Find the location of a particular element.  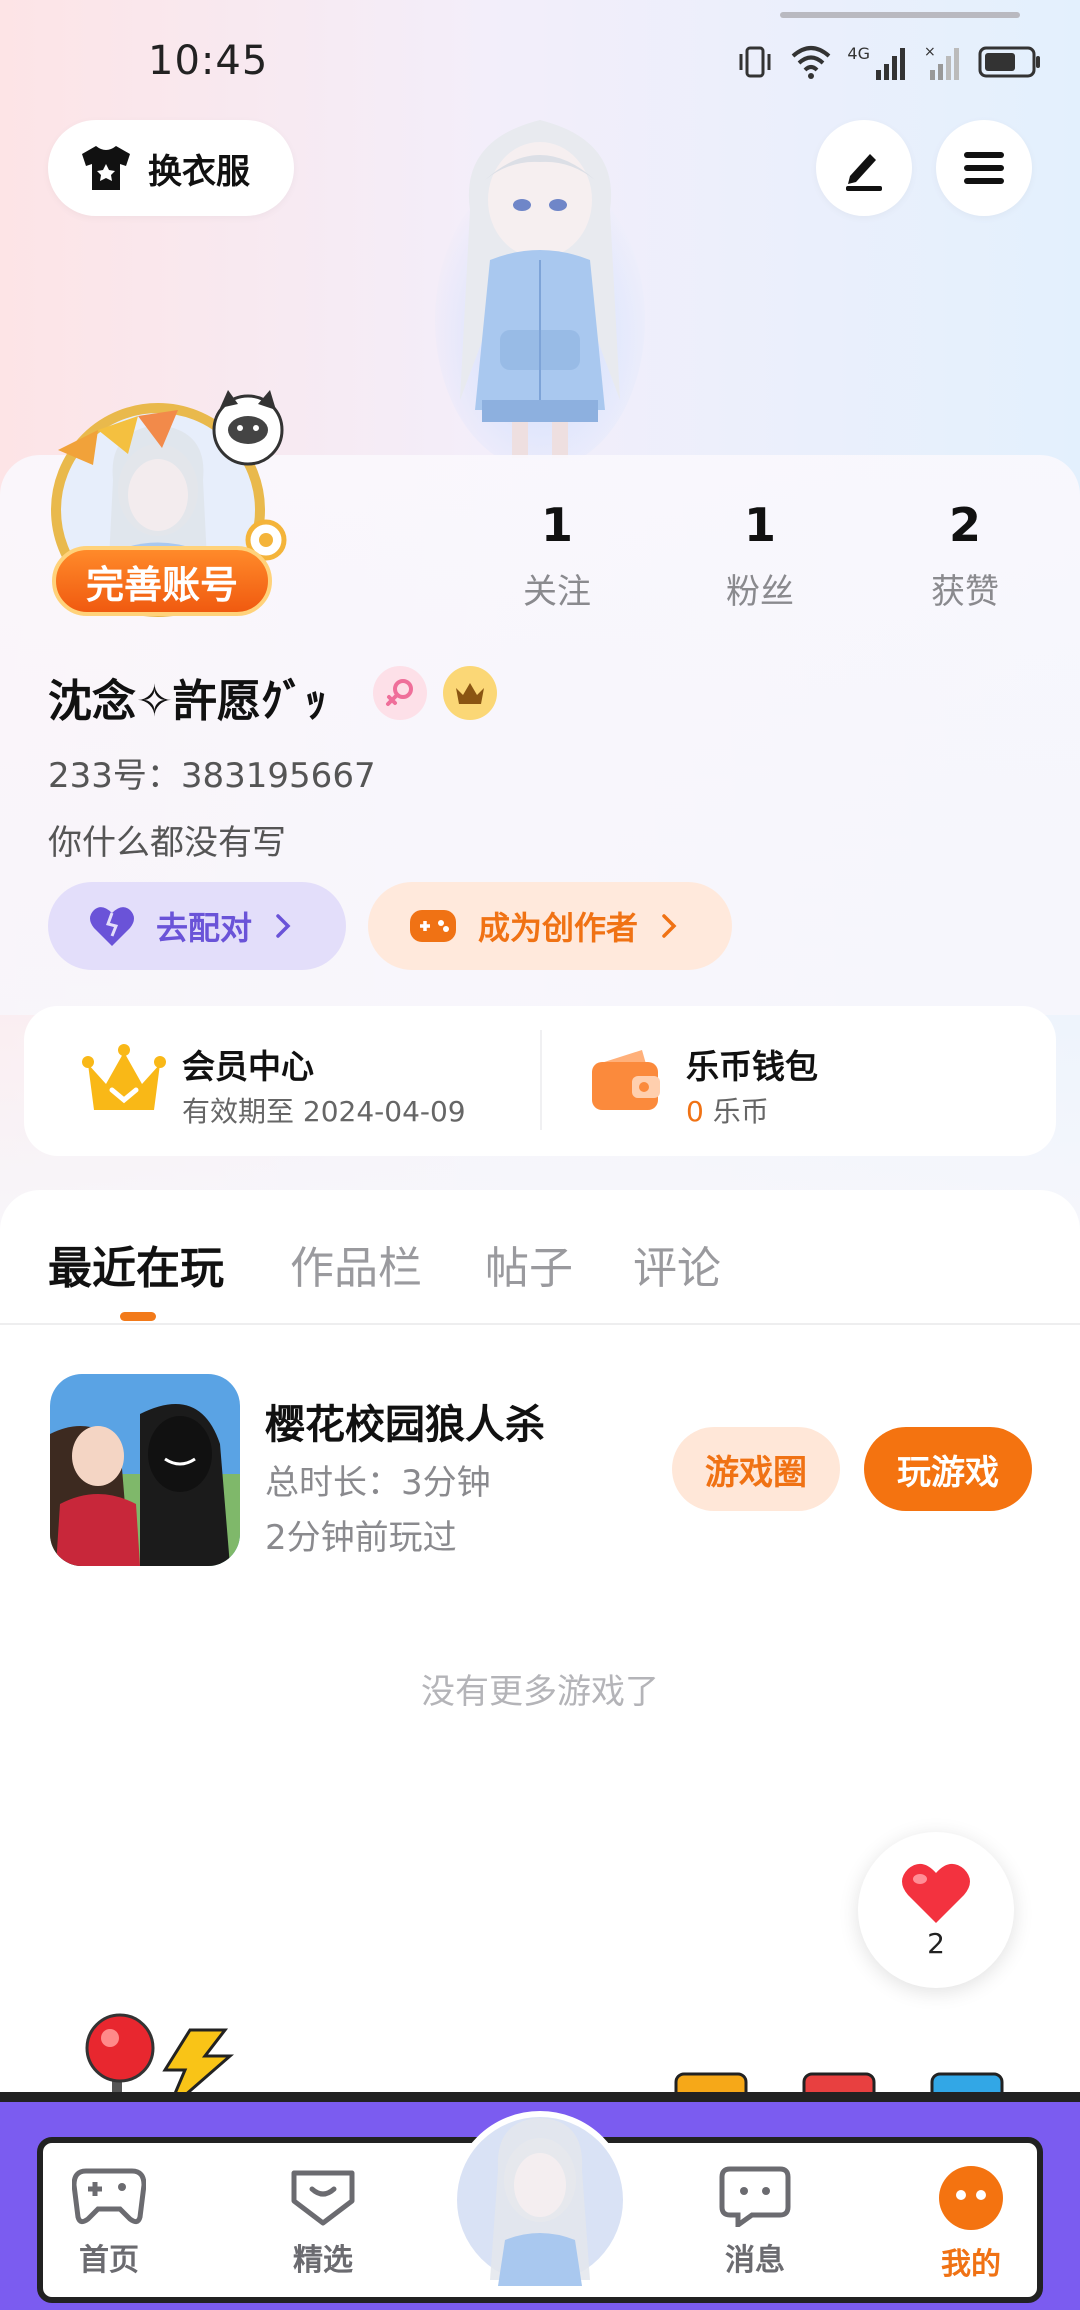

status-time: 10:45 is located at coordinates (208, 61).